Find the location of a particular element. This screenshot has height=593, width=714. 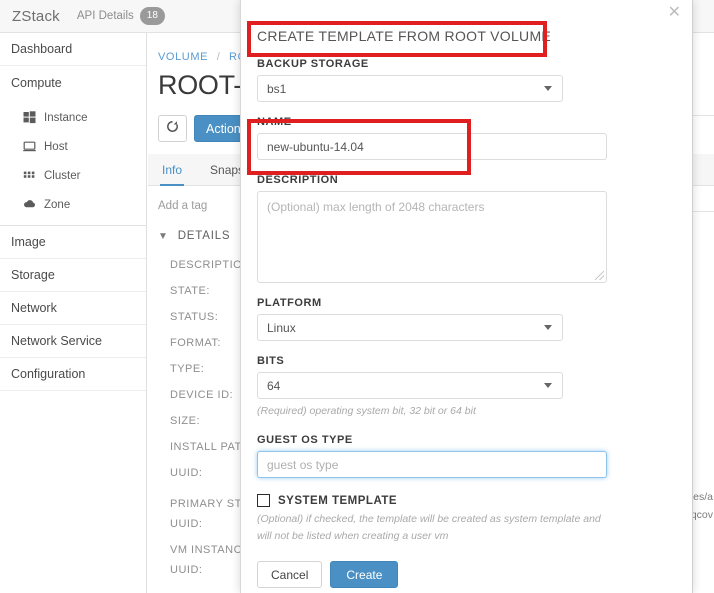

sidebar-item-configuration: Configuration is located at coordinates (73, 374).